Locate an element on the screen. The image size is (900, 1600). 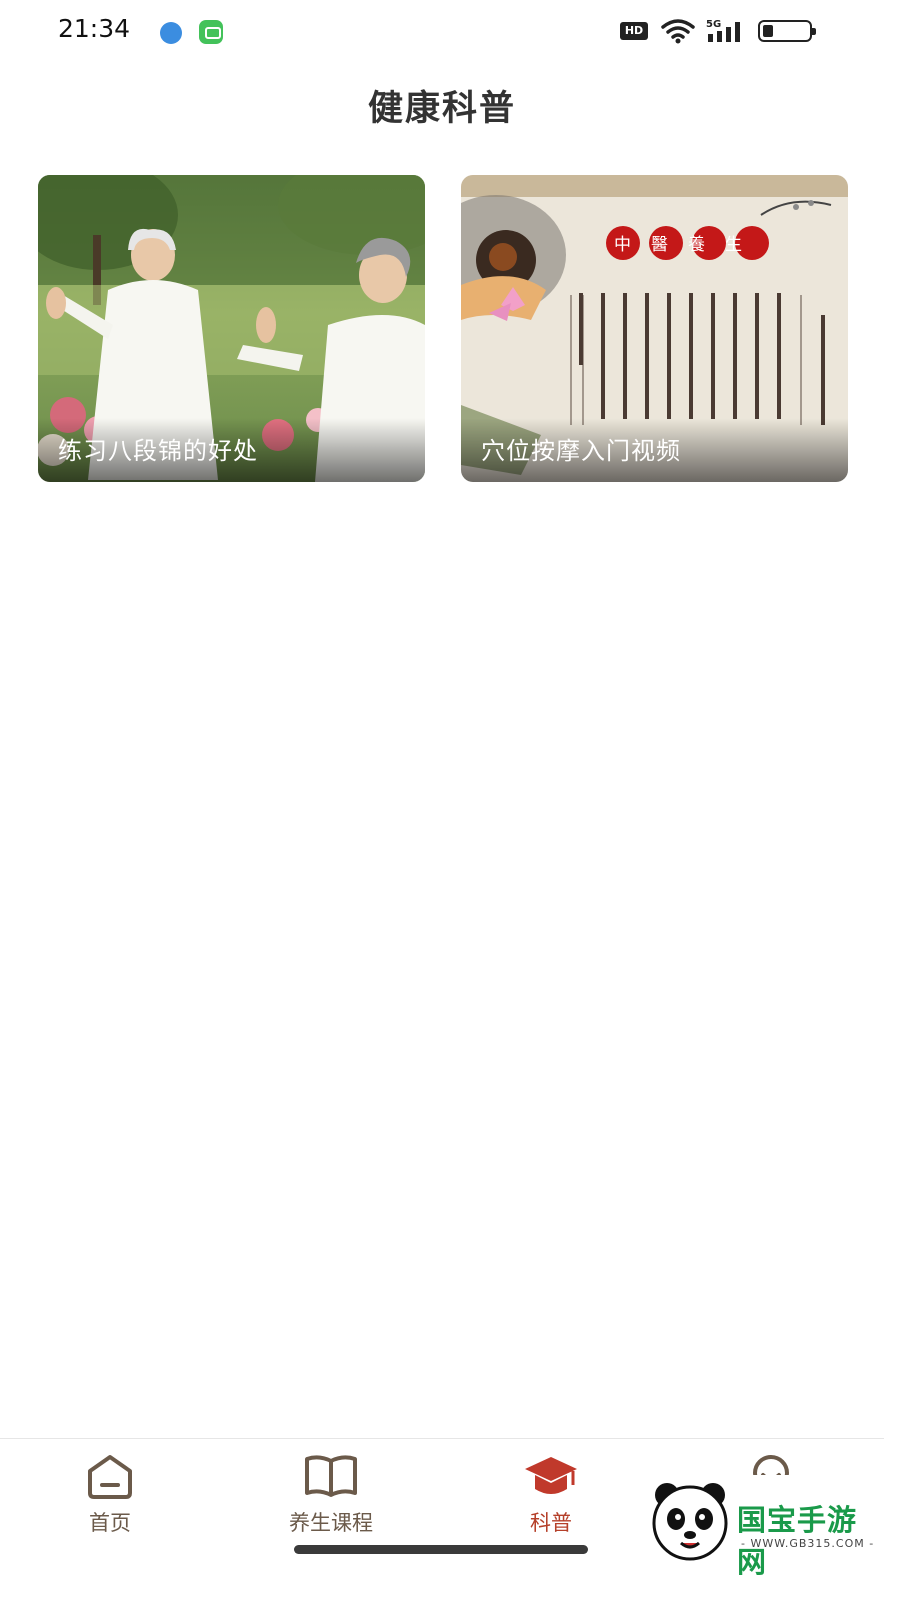
article-card-baduanjin: 练习八段锦的好处 is located at coordinates (231, 328).